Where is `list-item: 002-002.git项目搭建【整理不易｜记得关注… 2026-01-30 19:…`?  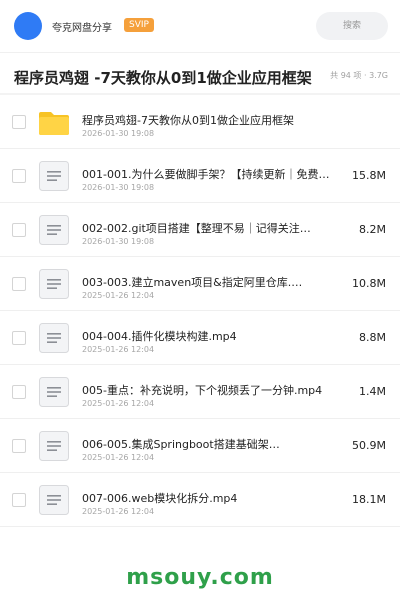
list-item: 002-002.git项目搭建【整理不易｜记得关注… 2026-01-30 19:… is located at coordinates (200, 230).